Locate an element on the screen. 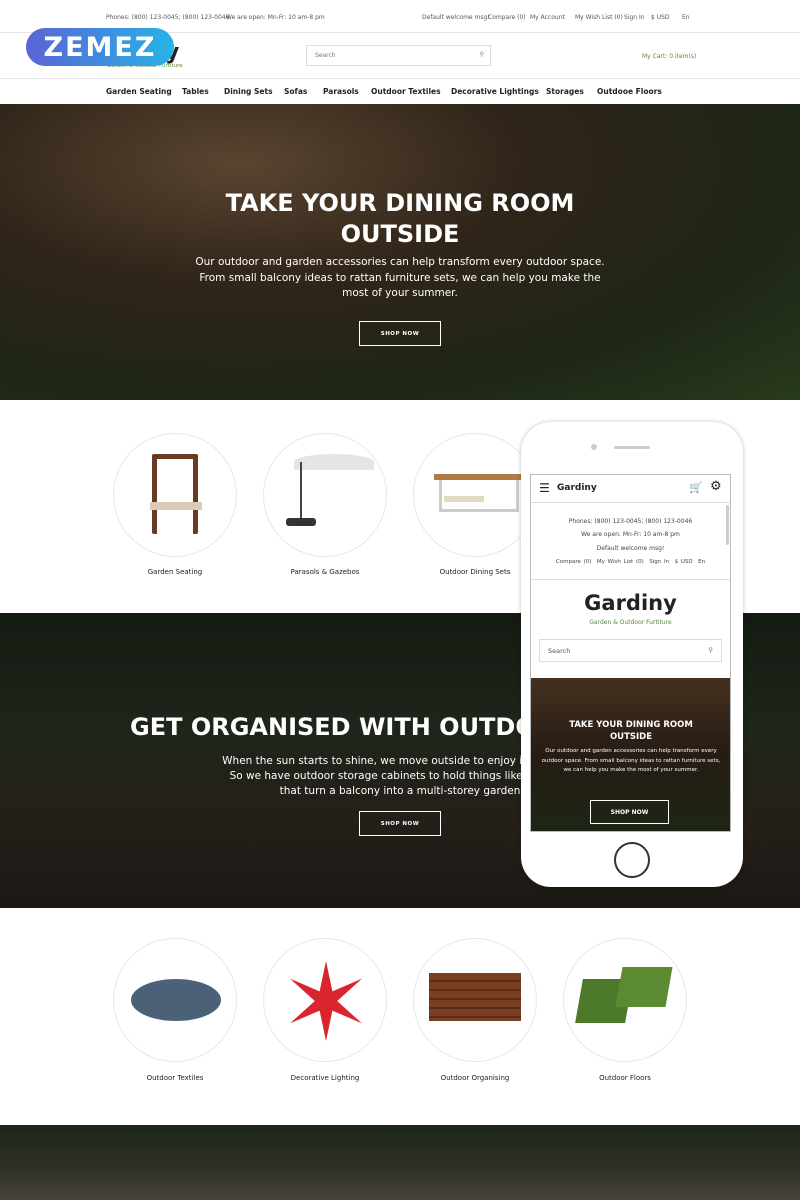 The image size is (800, 1200). nav-dining-sets: Dining Sets is located at coordinates (248, 91).